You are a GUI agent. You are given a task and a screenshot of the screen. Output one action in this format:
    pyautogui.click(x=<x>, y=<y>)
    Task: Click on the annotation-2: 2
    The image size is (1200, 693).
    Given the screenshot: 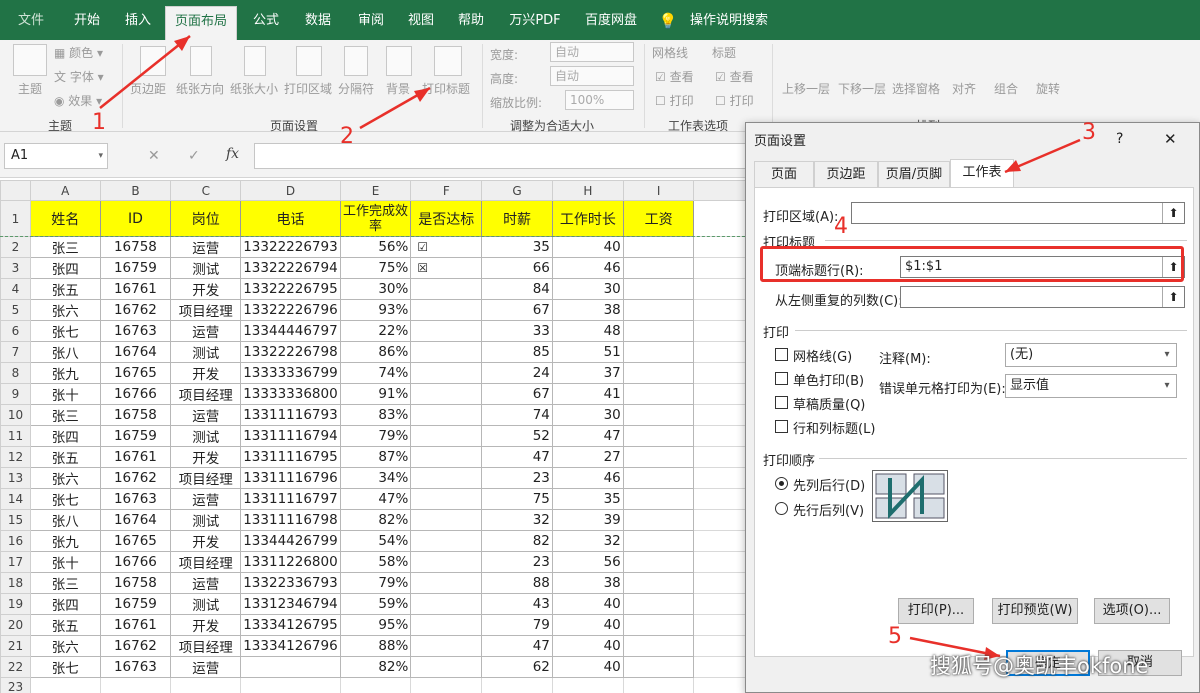 What is the action you would take?
    pyautogui.click(x=347, y=136)
    